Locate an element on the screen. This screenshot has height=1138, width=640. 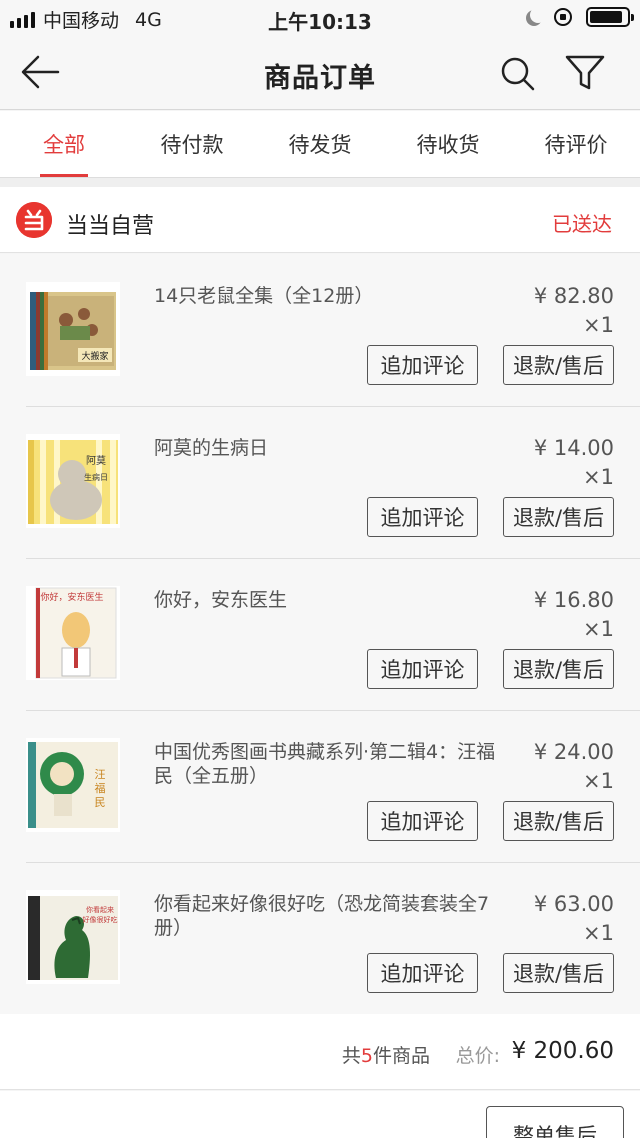
product-thumbnail: 你看起来 好像很好吃 is located at coordinates (73, 937).